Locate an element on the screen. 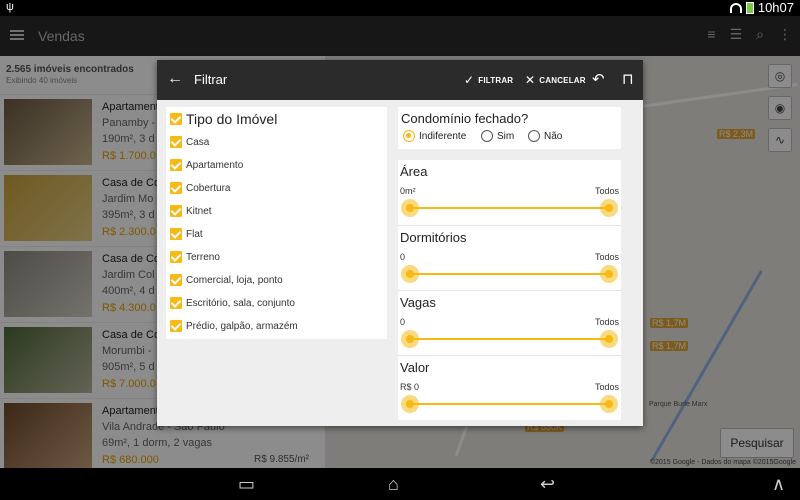 This screenshot has height=500, width=800. range-bedrooms: Dormitórios 0 Todos is located at coordinates (509, 257).